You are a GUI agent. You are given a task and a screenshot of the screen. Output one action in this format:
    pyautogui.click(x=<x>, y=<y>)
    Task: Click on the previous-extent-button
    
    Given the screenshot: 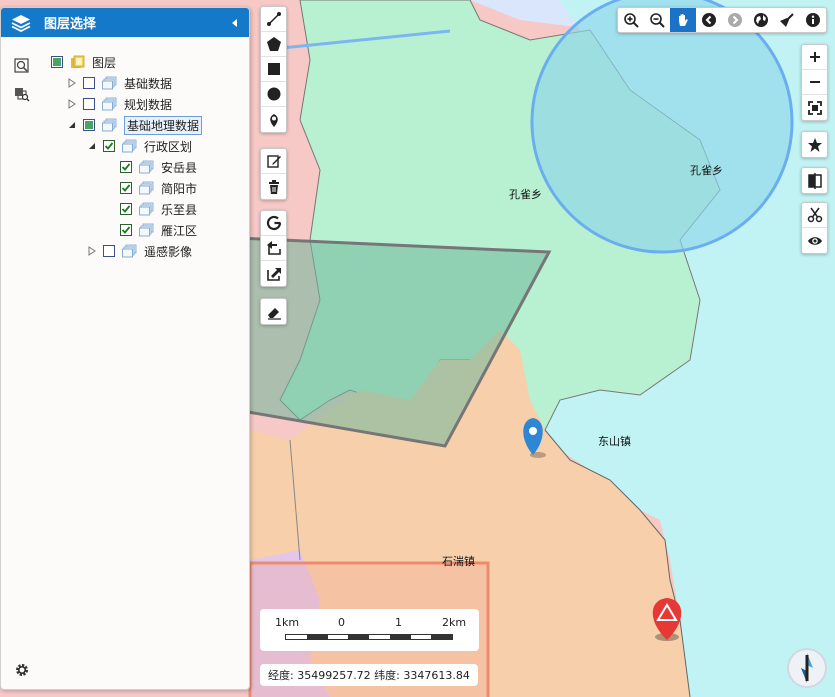 What is the action you would take?
    pyautogui.click(x=709, y=20)
    